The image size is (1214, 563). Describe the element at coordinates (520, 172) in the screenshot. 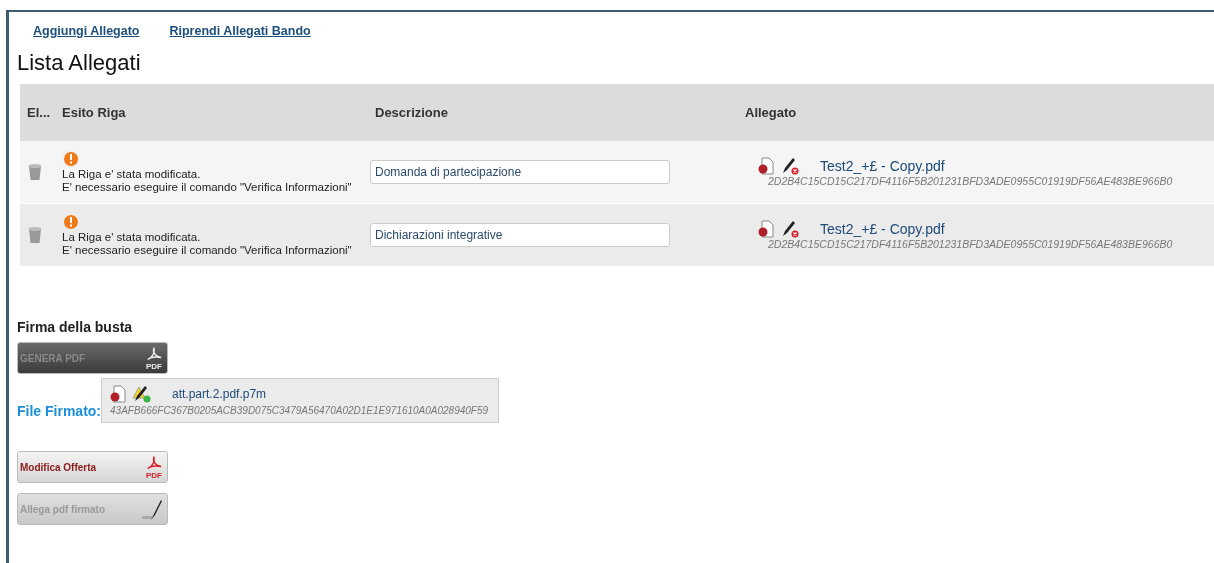

I see `description-field: Domanda di partecipazione` at that location.